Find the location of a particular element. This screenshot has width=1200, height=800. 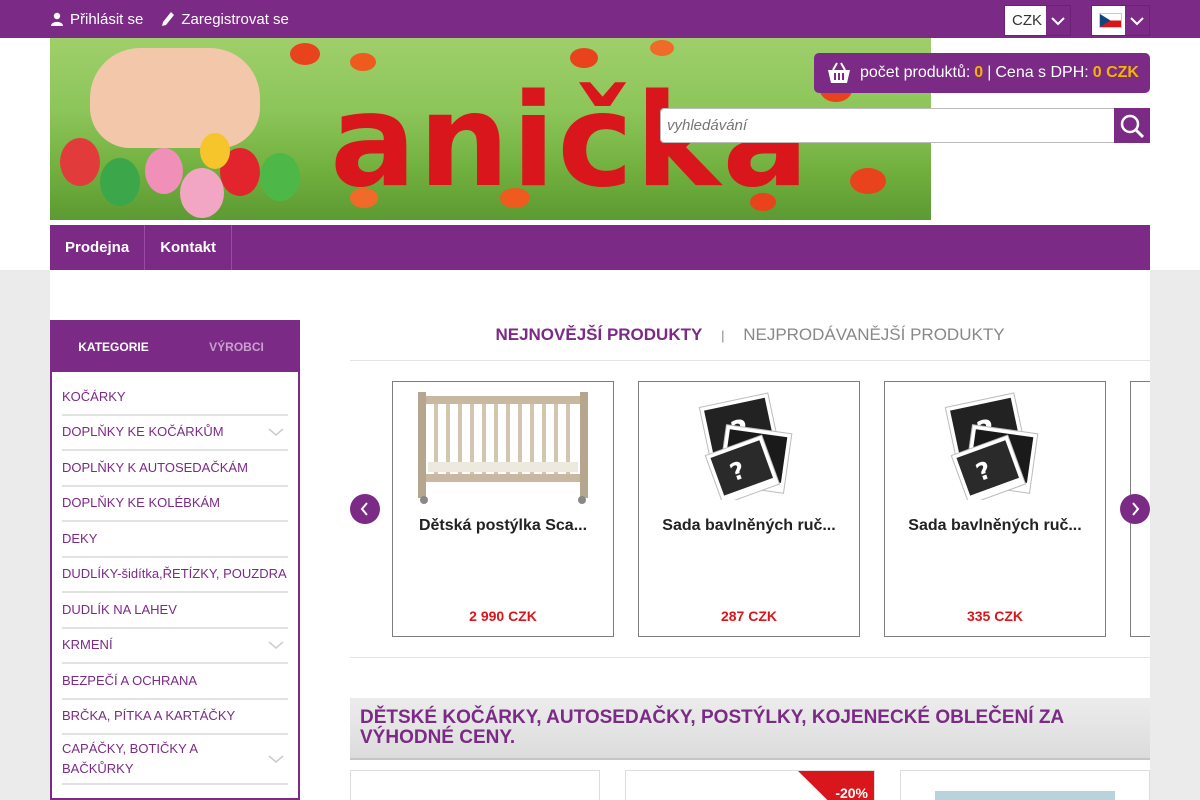

discount-badge: -20% is located at coordinates (836, 785).